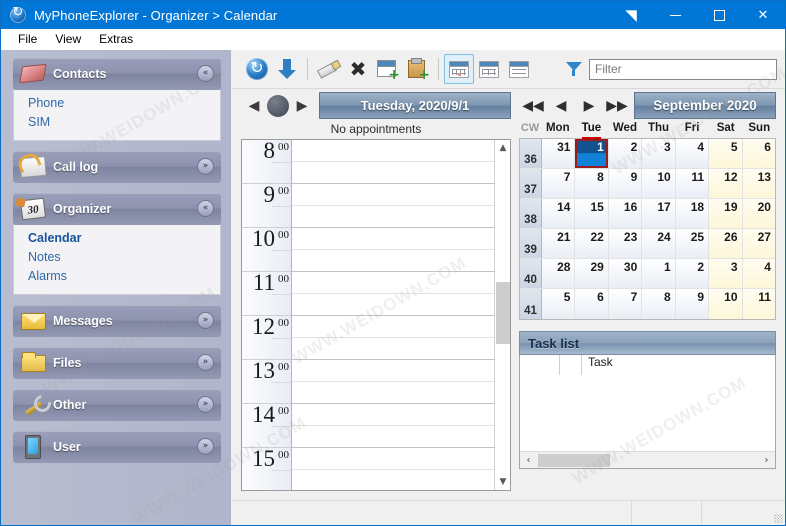 The image size is (786, 526). I want to click on edit-button, so click(328, 69).